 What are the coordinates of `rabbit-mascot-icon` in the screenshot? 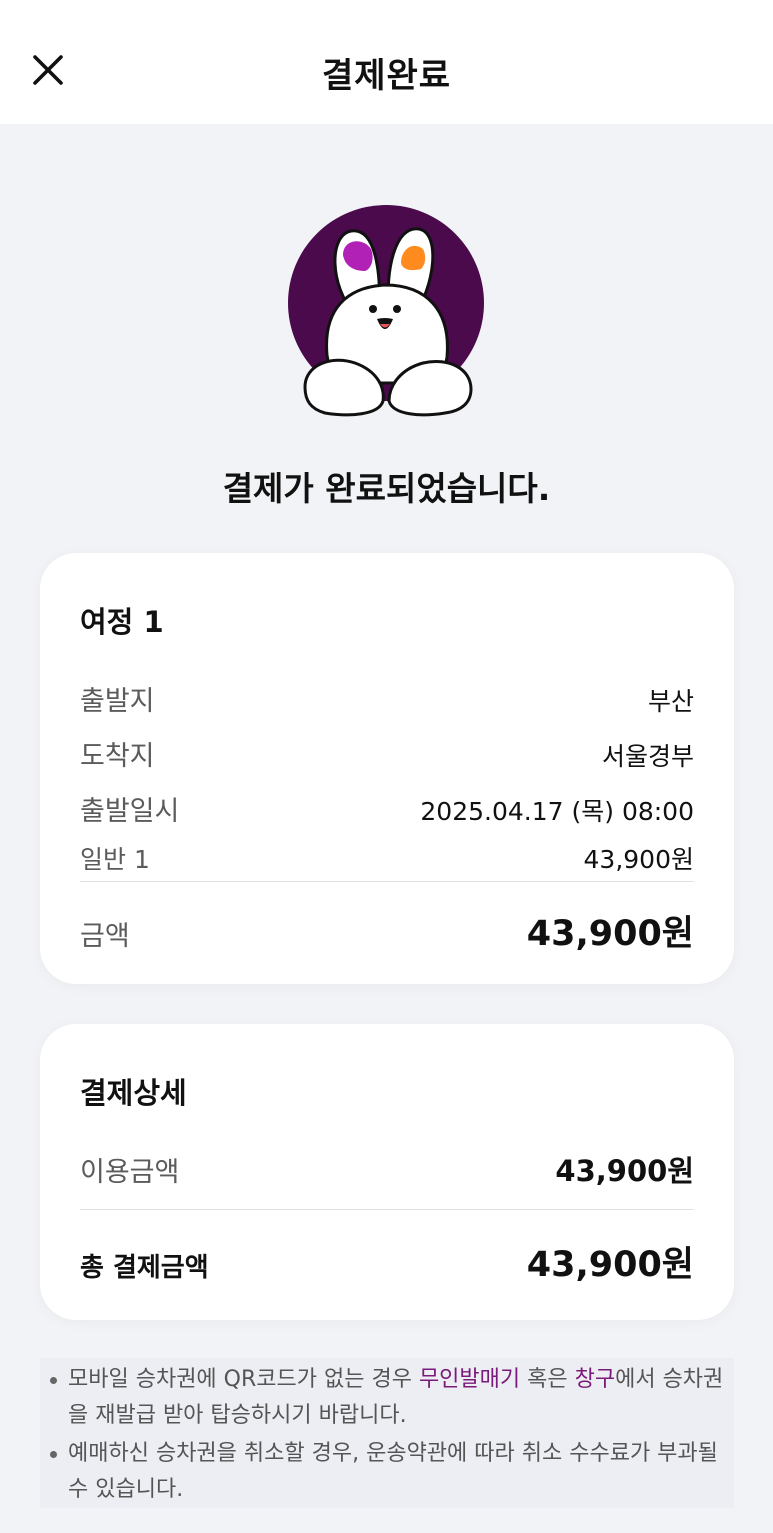 It's located at (387, 315).